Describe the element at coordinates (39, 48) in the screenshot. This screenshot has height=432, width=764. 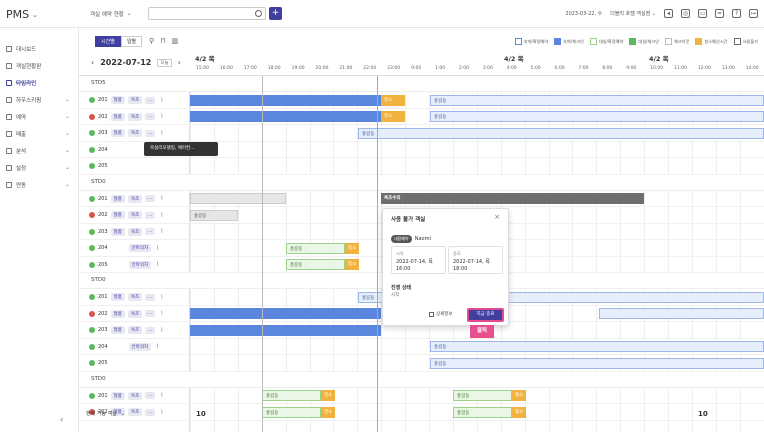
I see `sidebar-item-dashboard: 대시보드` at that location.